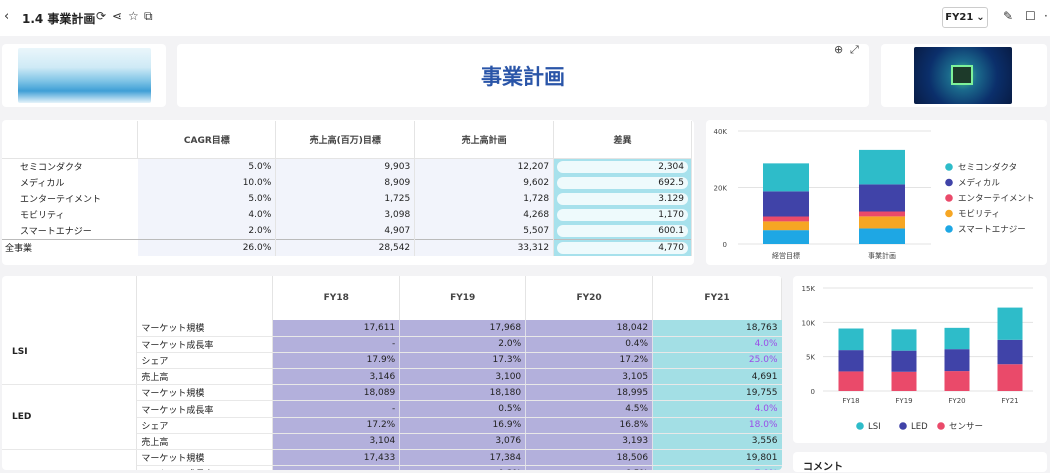  Describe the element at coordinates (917, 358) in the screenshot. I see `fy-stacked-bar-chart: 0 5K 10K 15K FY18 FY19 FY20 FY21 LSI LED センサー` at that location.